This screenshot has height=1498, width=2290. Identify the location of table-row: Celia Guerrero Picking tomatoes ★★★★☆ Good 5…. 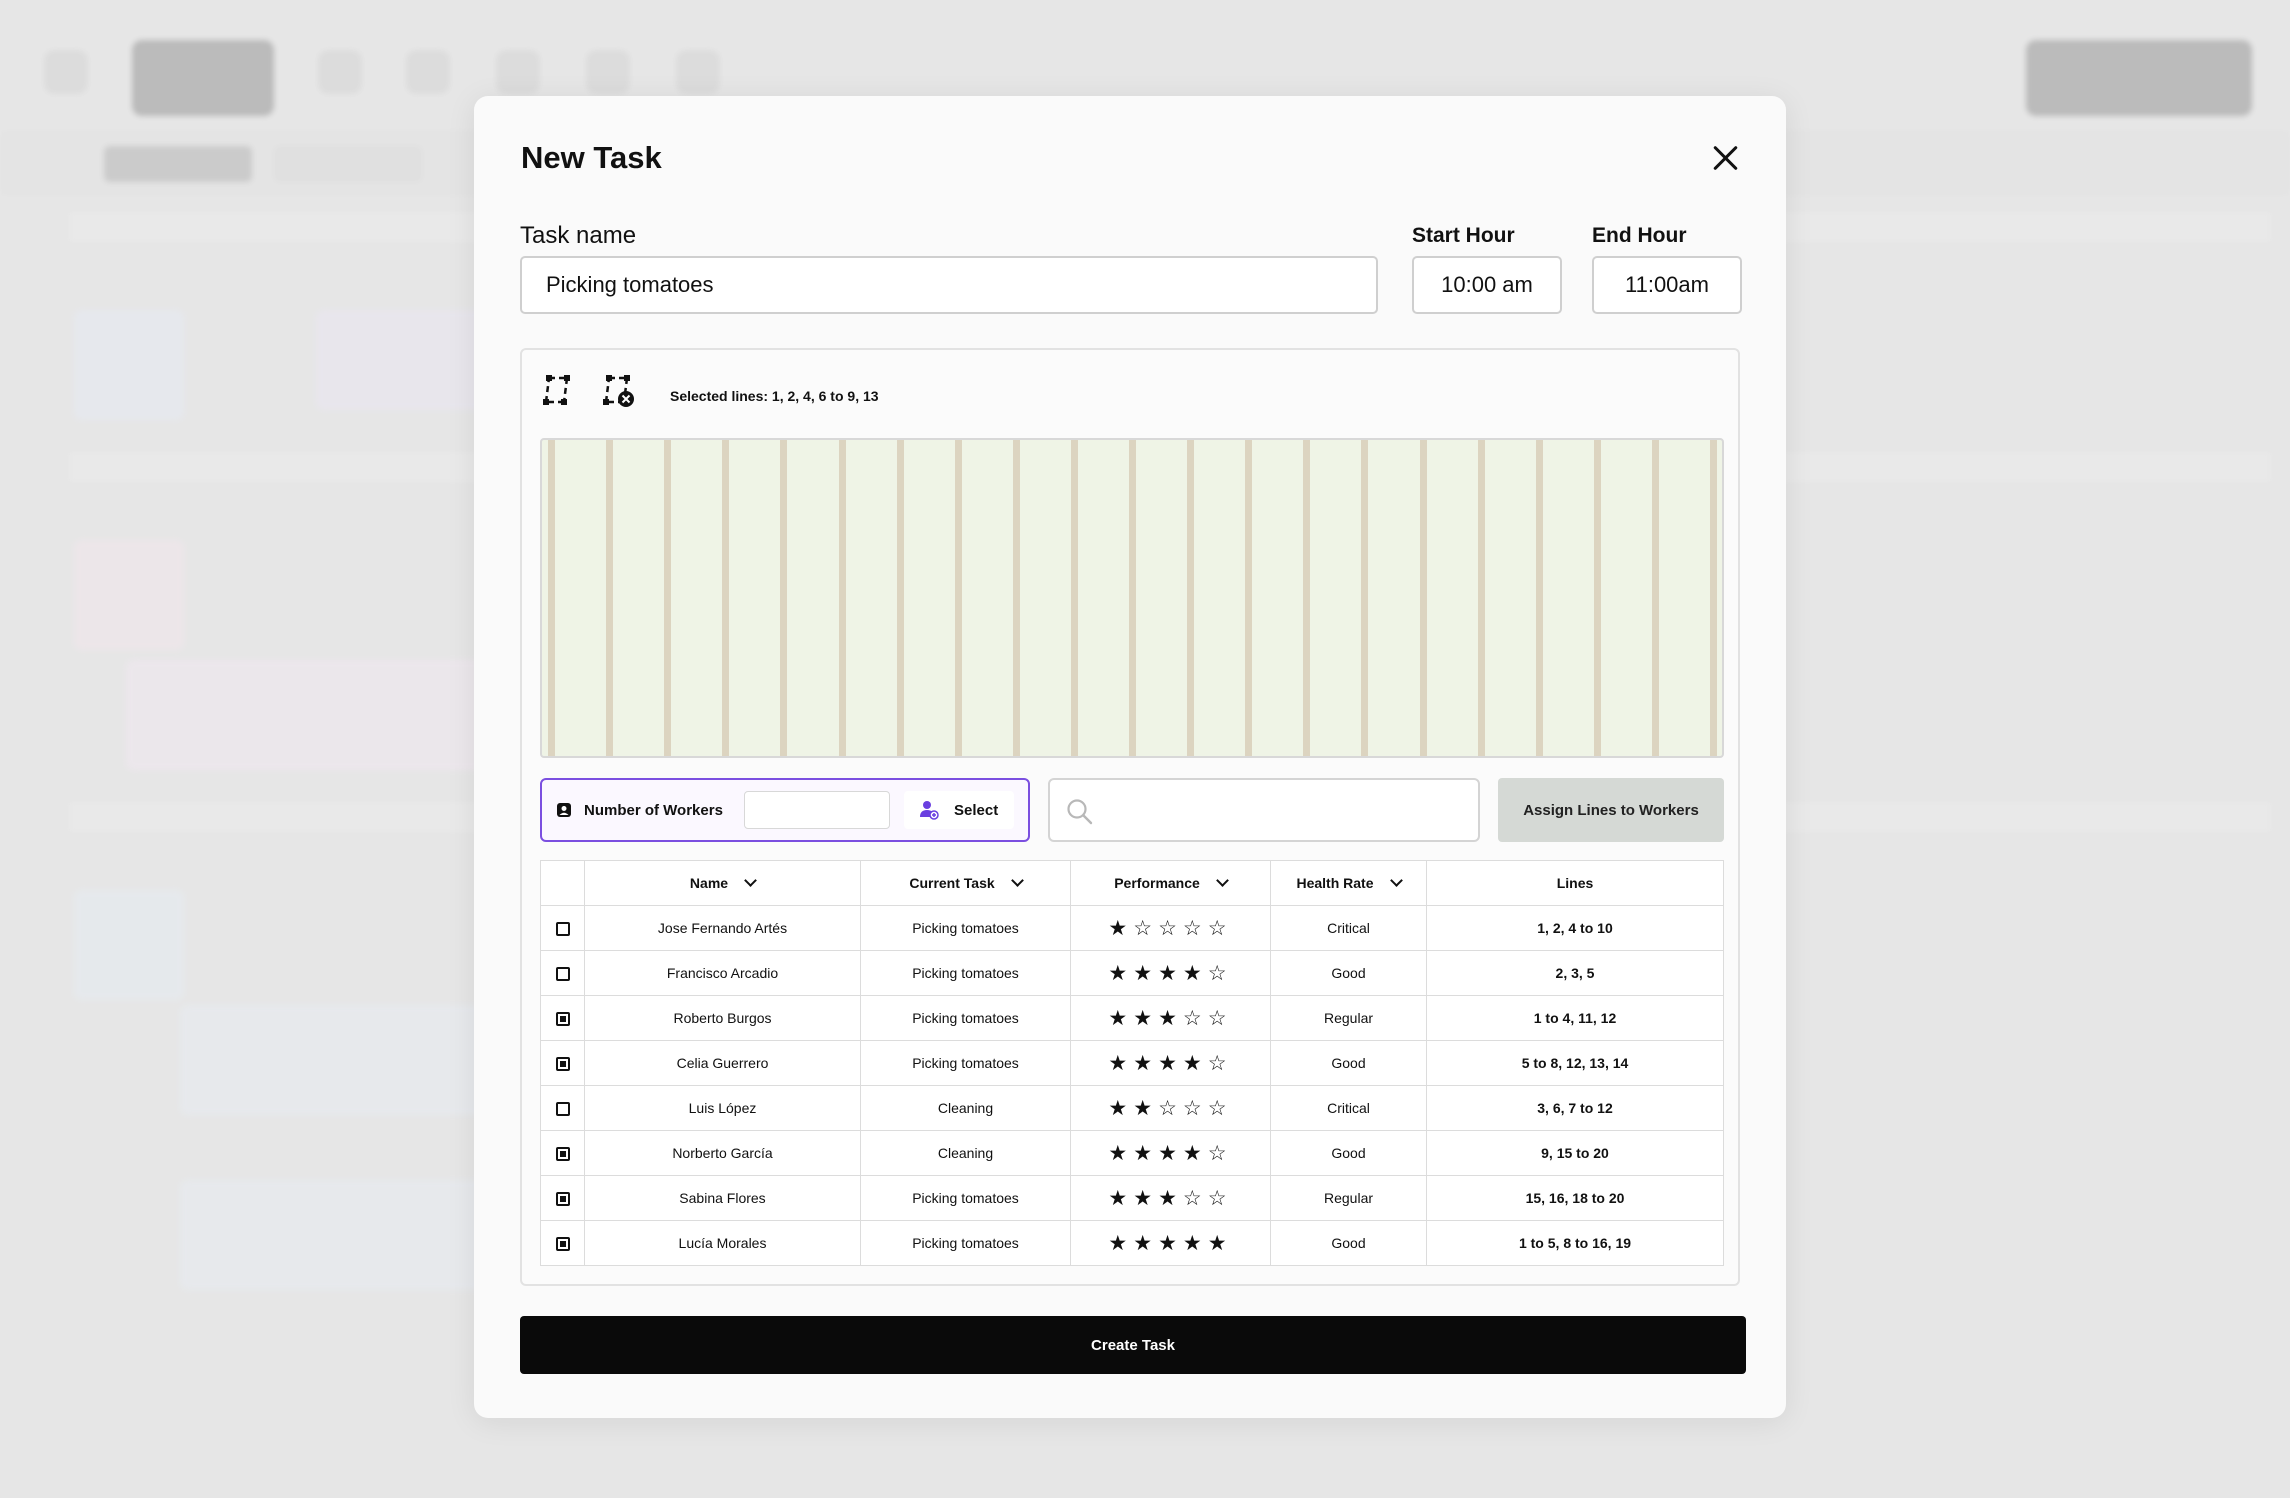
(1132, 1063).